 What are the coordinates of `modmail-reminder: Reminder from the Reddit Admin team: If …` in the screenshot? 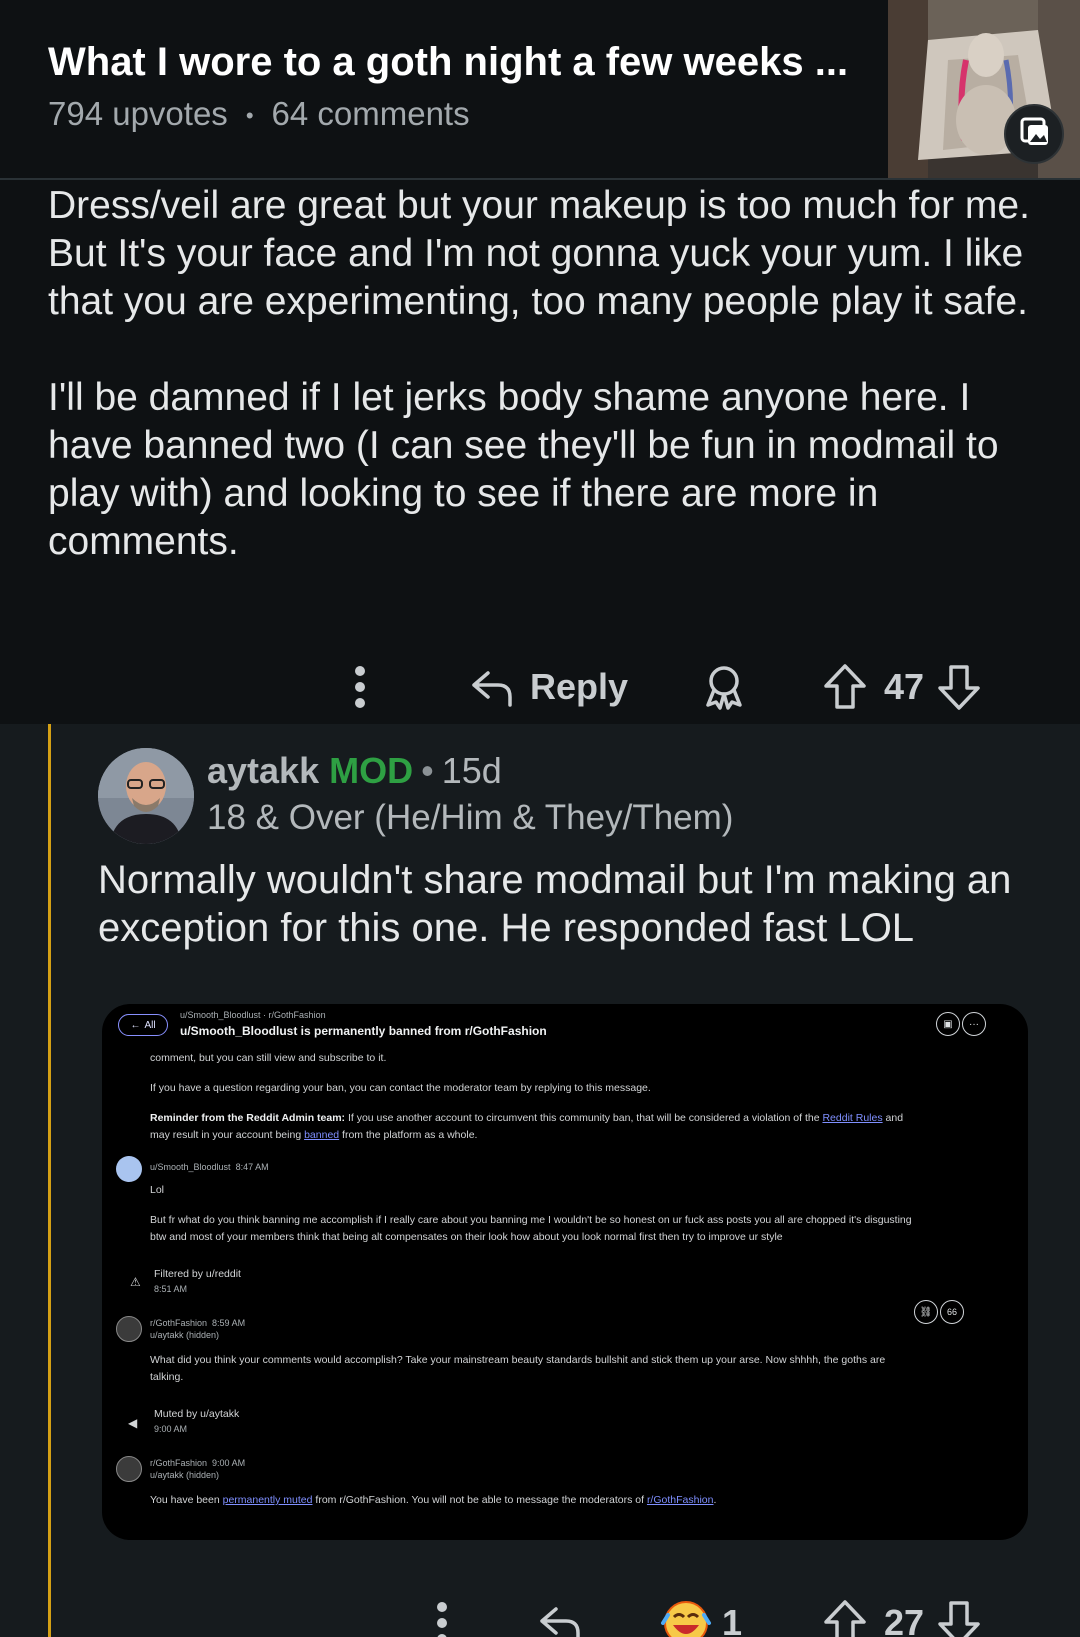 It's located at (527, 1118).